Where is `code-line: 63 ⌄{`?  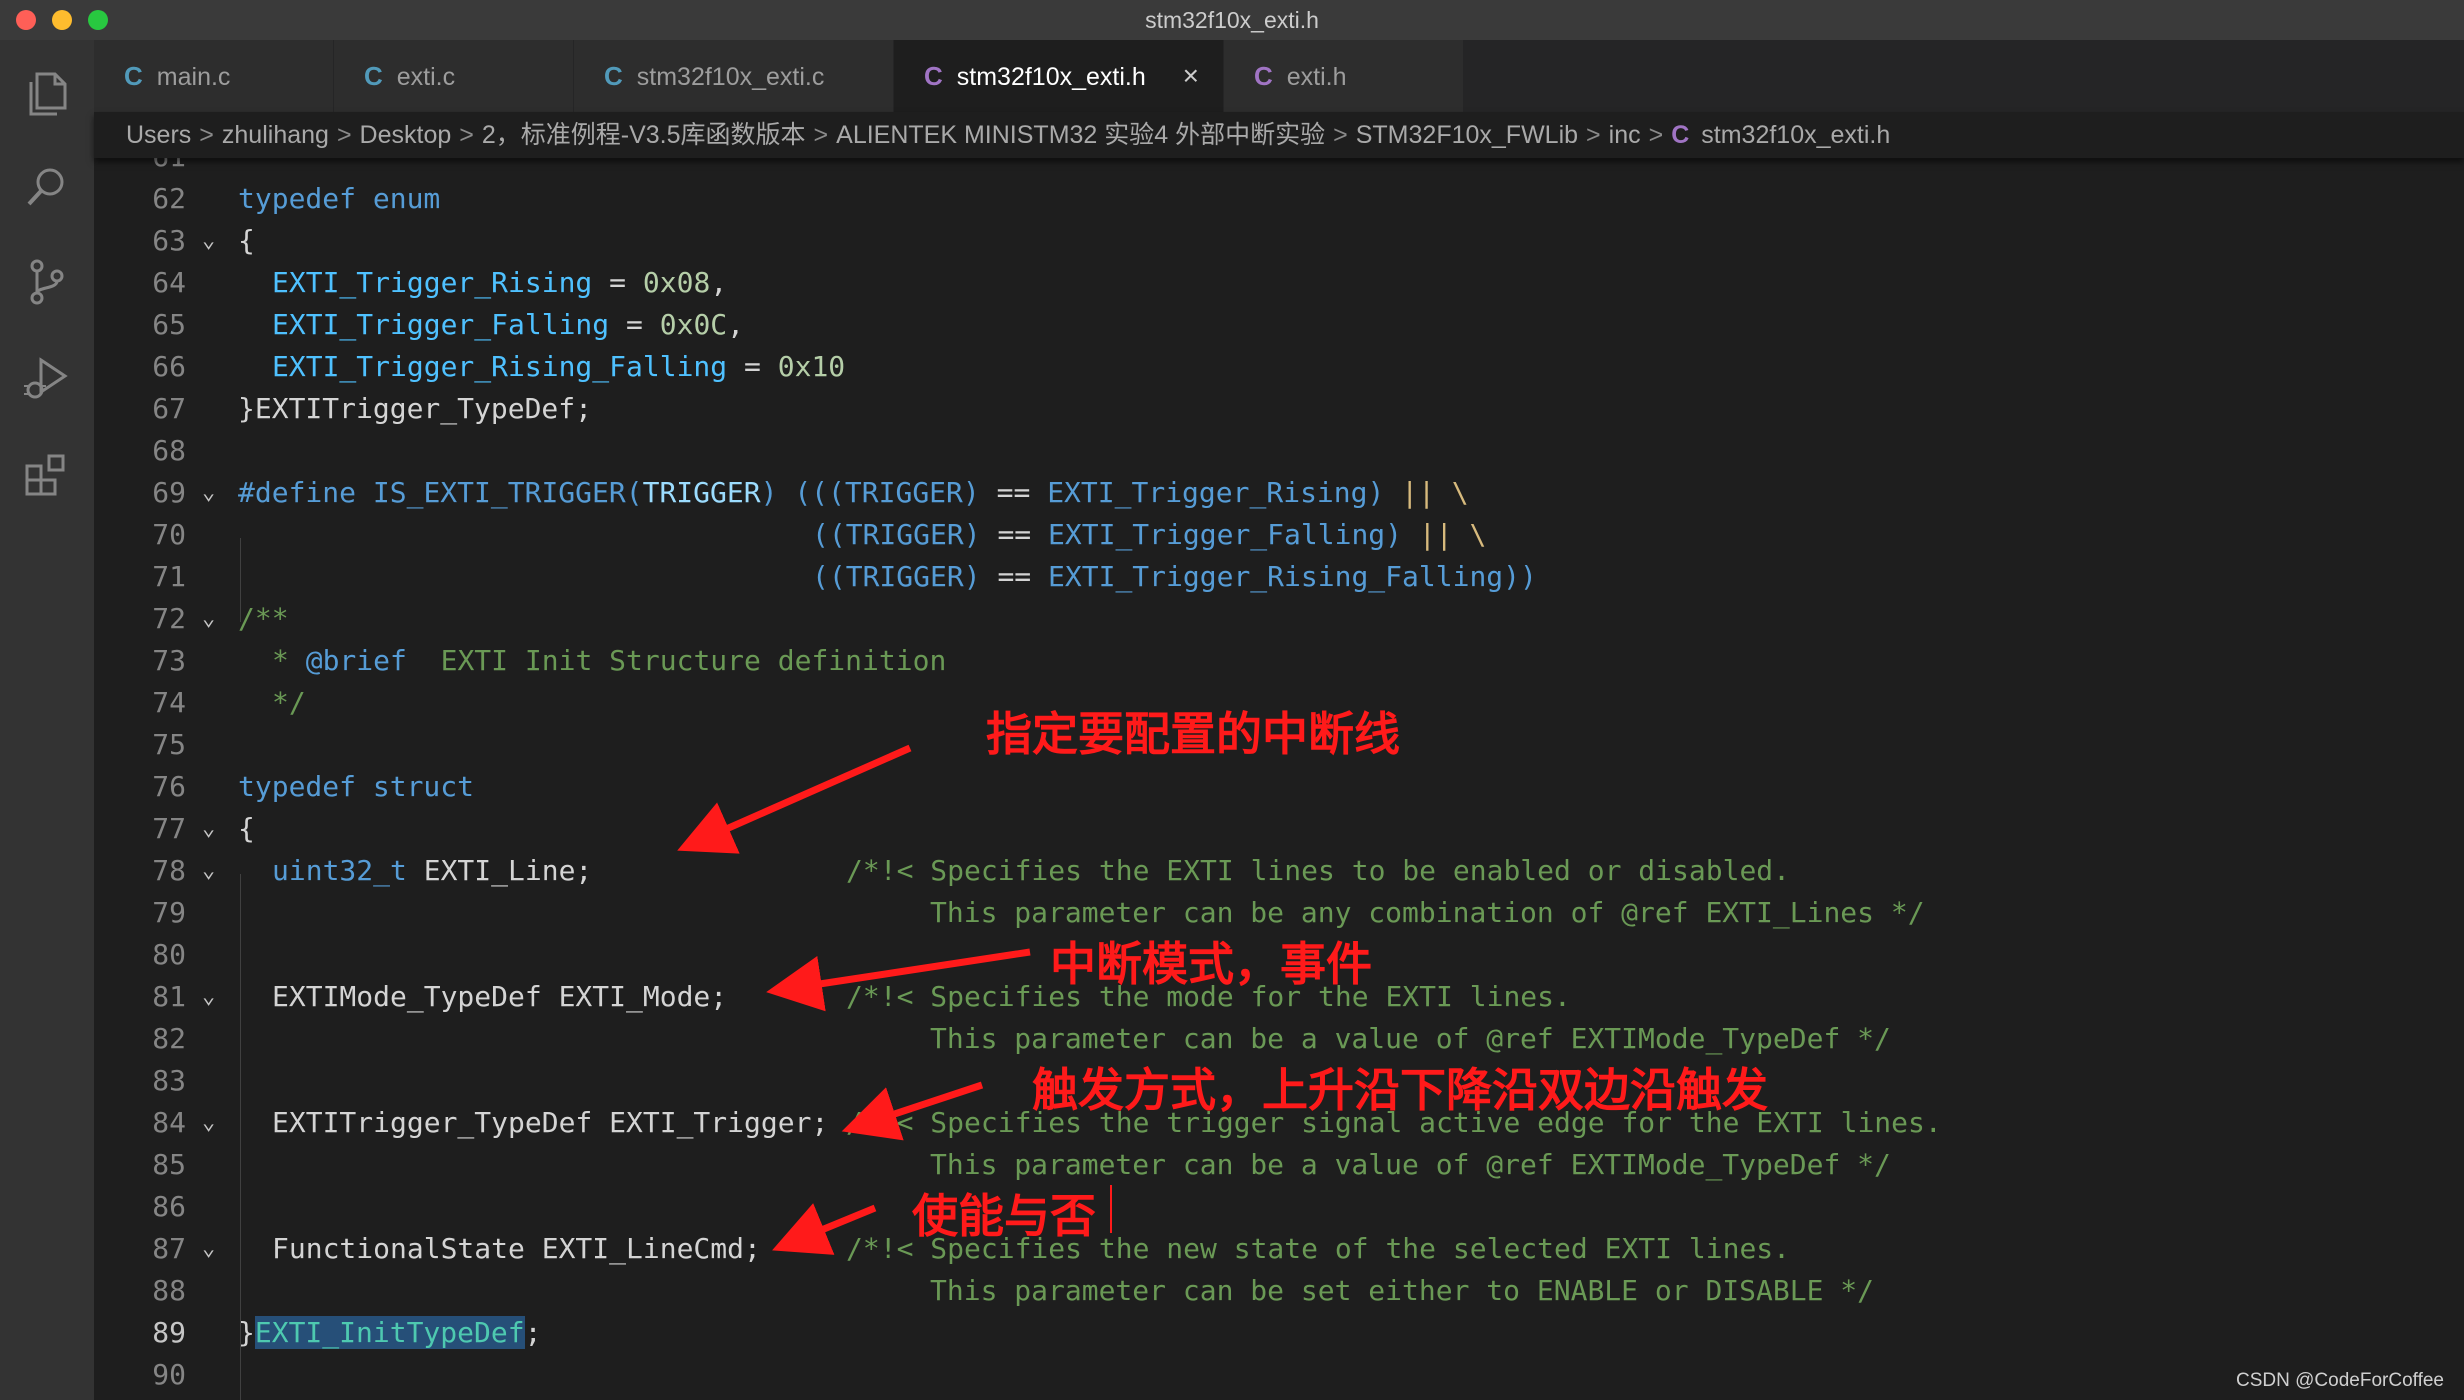 code-line: 63 ⌄{ is located at coordinates (1279, 241).